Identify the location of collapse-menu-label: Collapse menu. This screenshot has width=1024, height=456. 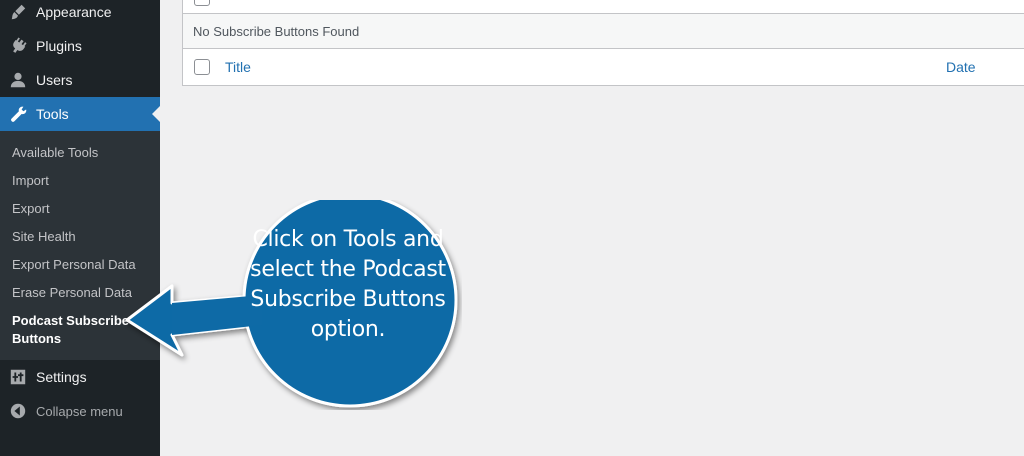
(79, 411).